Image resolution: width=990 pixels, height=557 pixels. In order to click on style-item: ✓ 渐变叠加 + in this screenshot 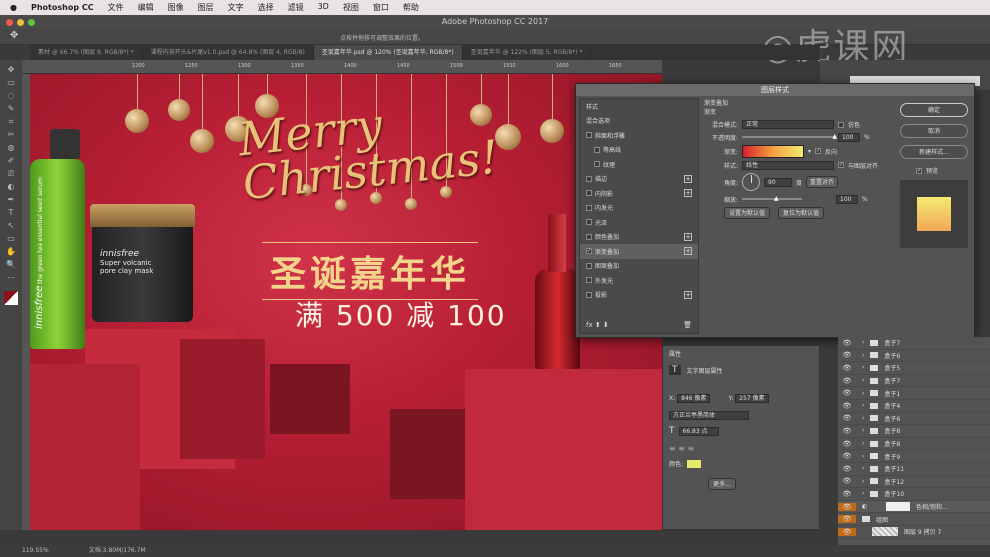, I will do `click(639, 251)`.